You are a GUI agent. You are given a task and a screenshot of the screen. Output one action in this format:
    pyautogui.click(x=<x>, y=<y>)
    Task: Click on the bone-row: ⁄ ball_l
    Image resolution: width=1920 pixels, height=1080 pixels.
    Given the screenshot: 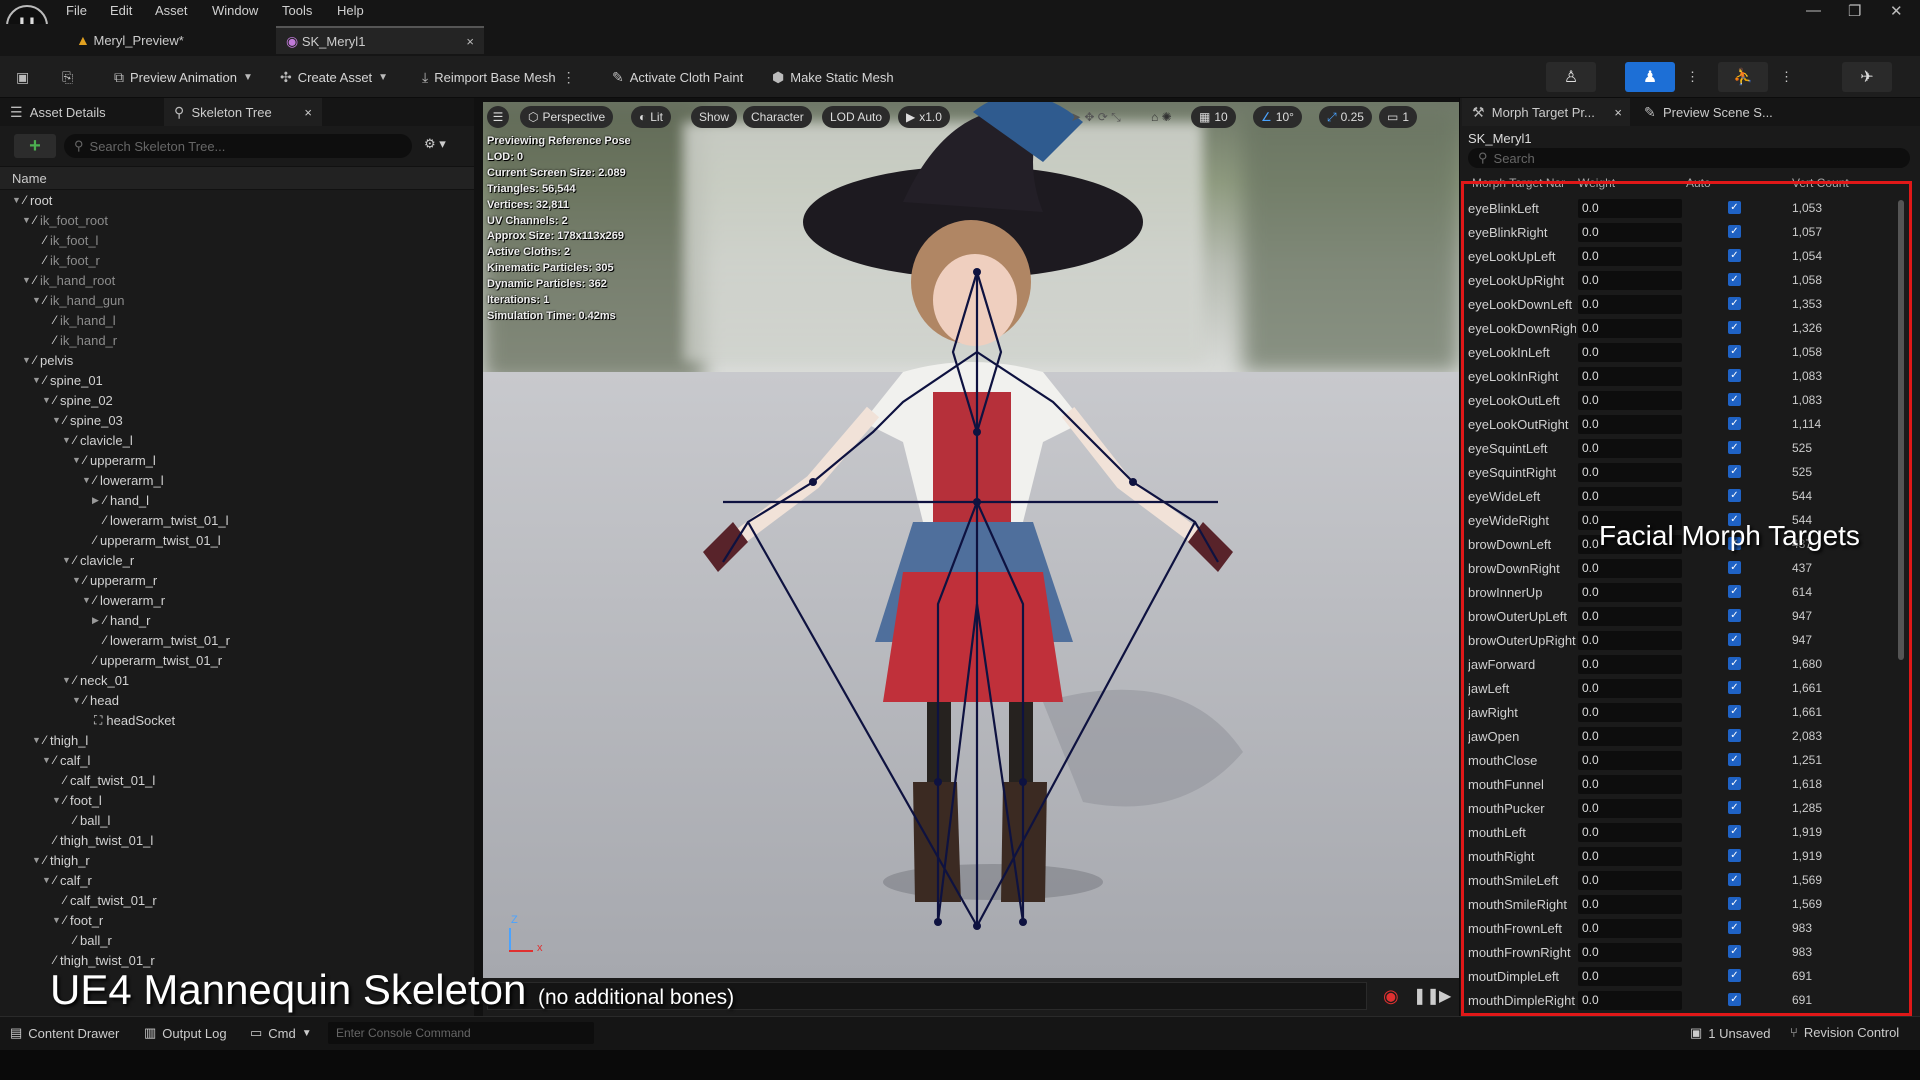 What is the action you would take?
    pyautogui.click(x=86, y=820)
    